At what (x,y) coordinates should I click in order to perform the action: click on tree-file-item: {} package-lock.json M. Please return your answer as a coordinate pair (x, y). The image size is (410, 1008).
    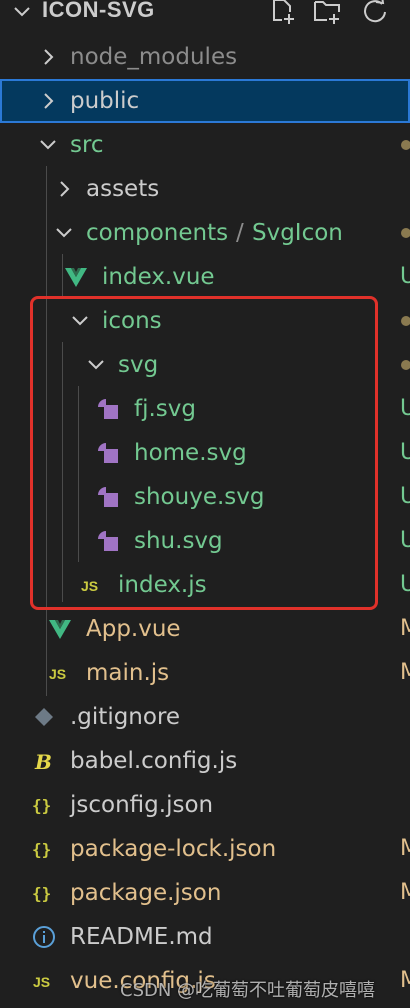
    Looking at the image, I should click on (205, 849).